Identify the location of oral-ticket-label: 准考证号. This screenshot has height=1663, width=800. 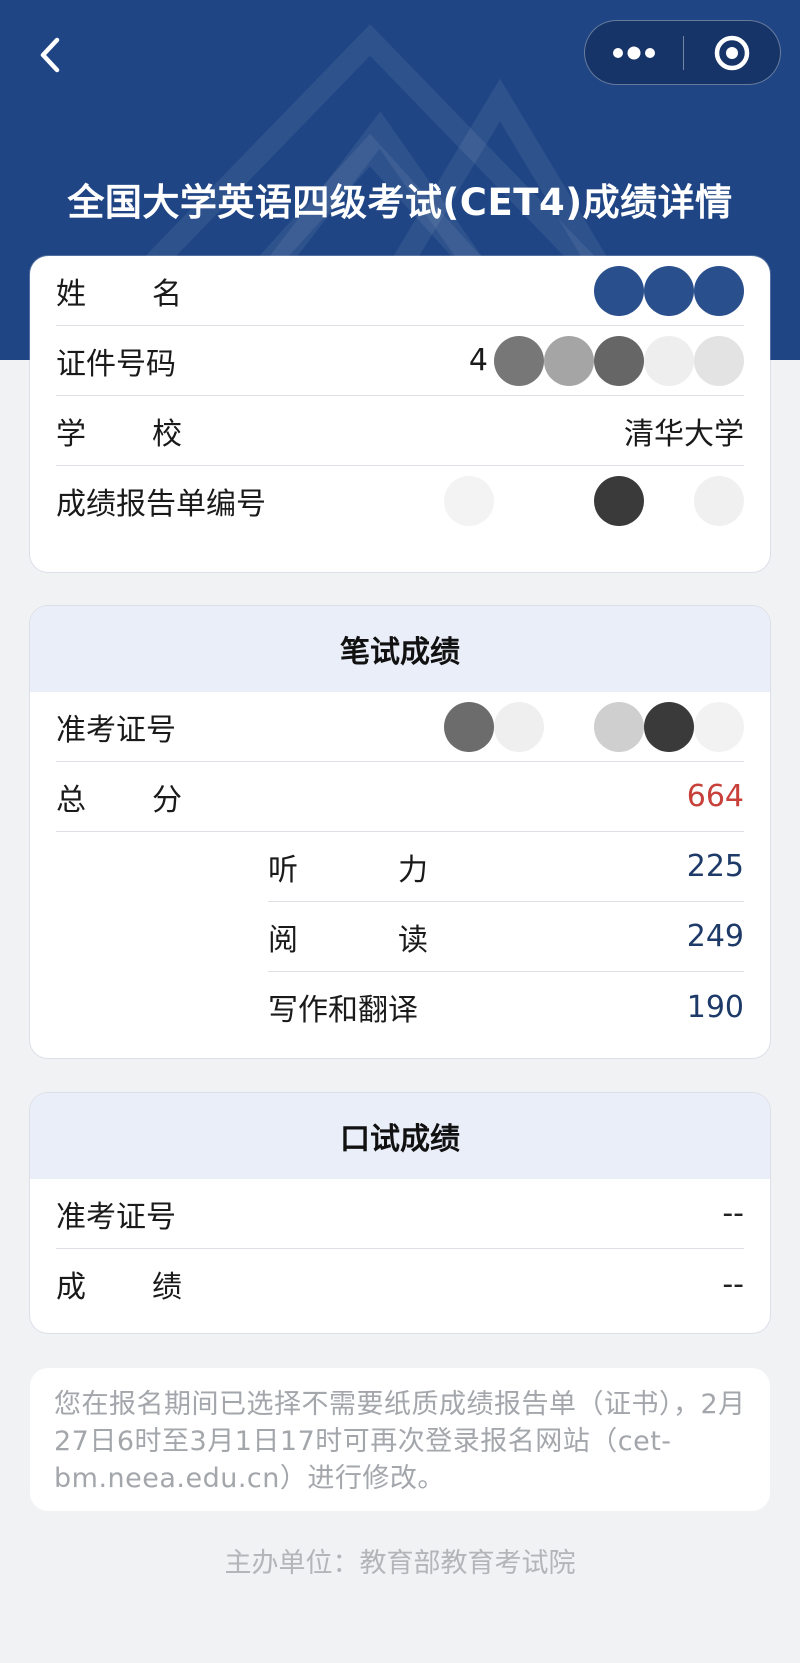
(116, 1217).